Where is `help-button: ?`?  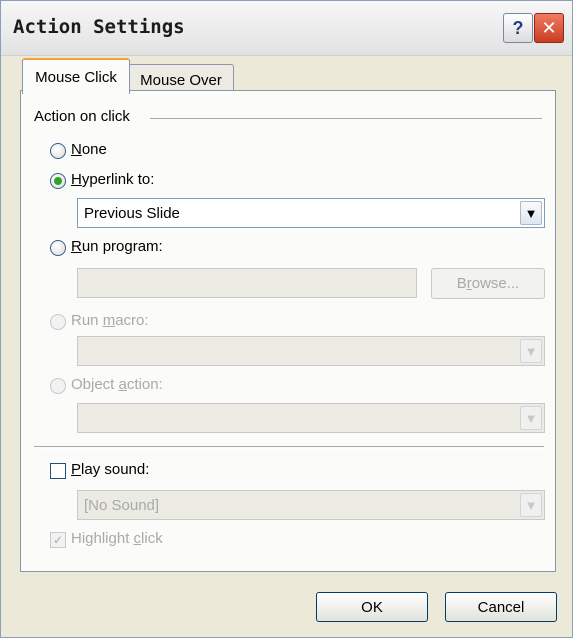
help-button: ? is located at coordinates (518, 28).